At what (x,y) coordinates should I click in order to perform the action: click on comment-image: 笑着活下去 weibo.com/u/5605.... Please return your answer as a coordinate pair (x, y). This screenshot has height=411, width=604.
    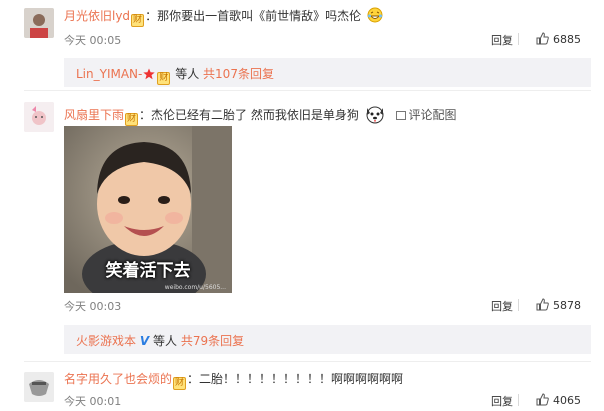
    Looking at the image, I should click on (148, 209).